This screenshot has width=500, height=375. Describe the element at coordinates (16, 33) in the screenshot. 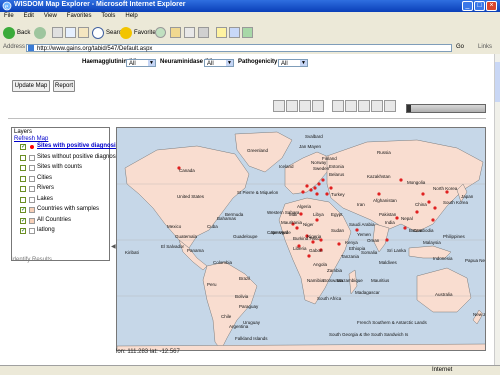

I see `back-button: Back` at that location.